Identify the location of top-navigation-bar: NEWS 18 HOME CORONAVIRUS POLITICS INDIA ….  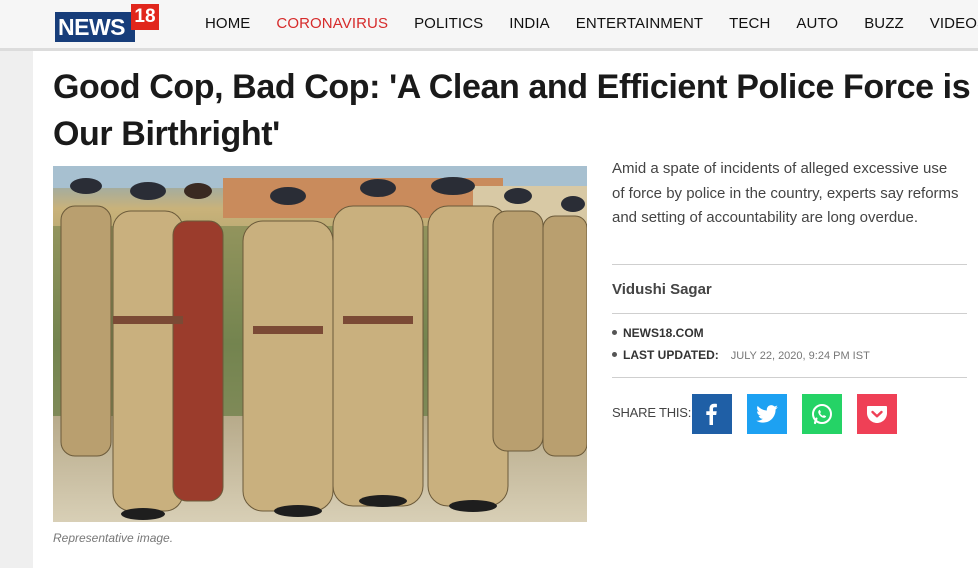
(489, 25).